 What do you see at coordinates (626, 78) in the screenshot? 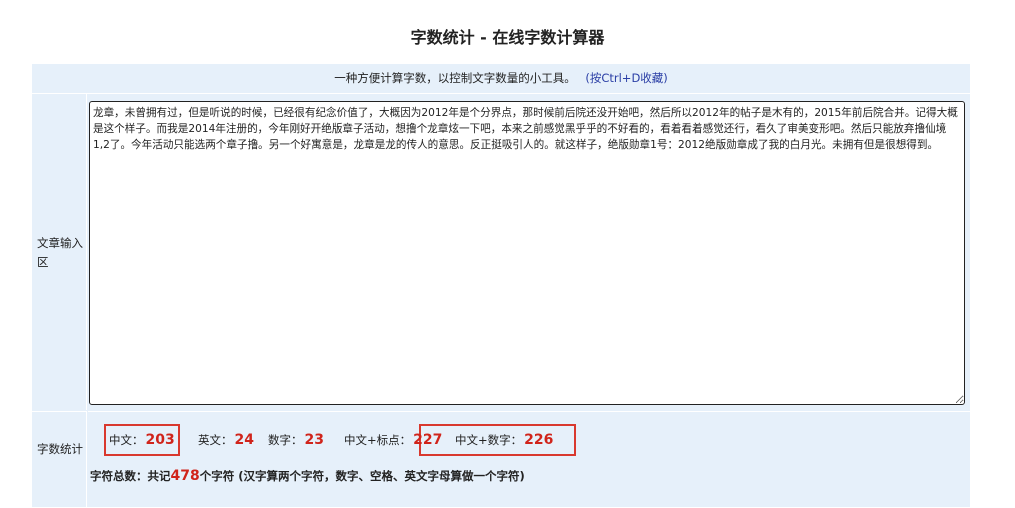
I see `favorite-hint: (按Ctrl+D收藏)` at bounding box center [626, 78].